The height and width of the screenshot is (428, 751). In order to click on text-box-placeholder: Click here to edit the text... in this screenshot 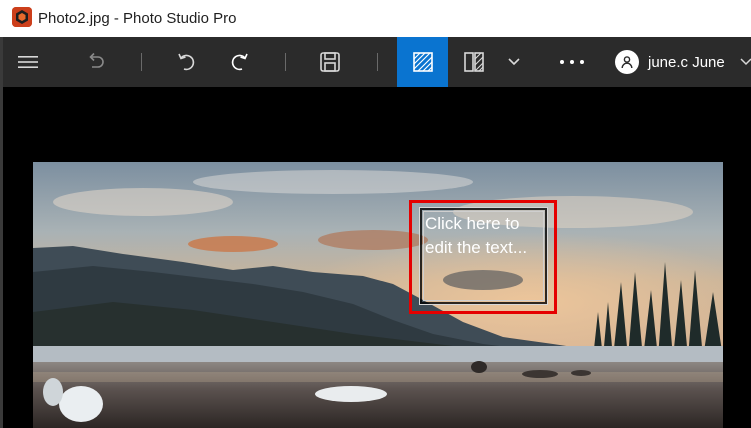, I will do `click(485, 236)`.